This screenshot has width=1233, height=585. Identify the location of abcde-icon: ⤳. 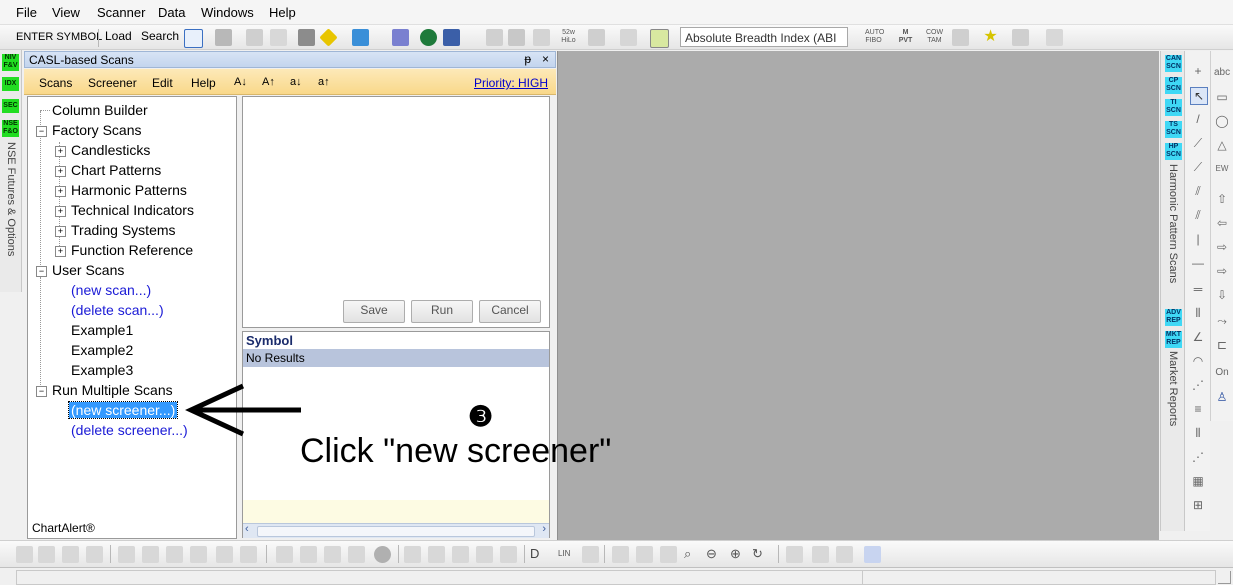
(1222, 321).